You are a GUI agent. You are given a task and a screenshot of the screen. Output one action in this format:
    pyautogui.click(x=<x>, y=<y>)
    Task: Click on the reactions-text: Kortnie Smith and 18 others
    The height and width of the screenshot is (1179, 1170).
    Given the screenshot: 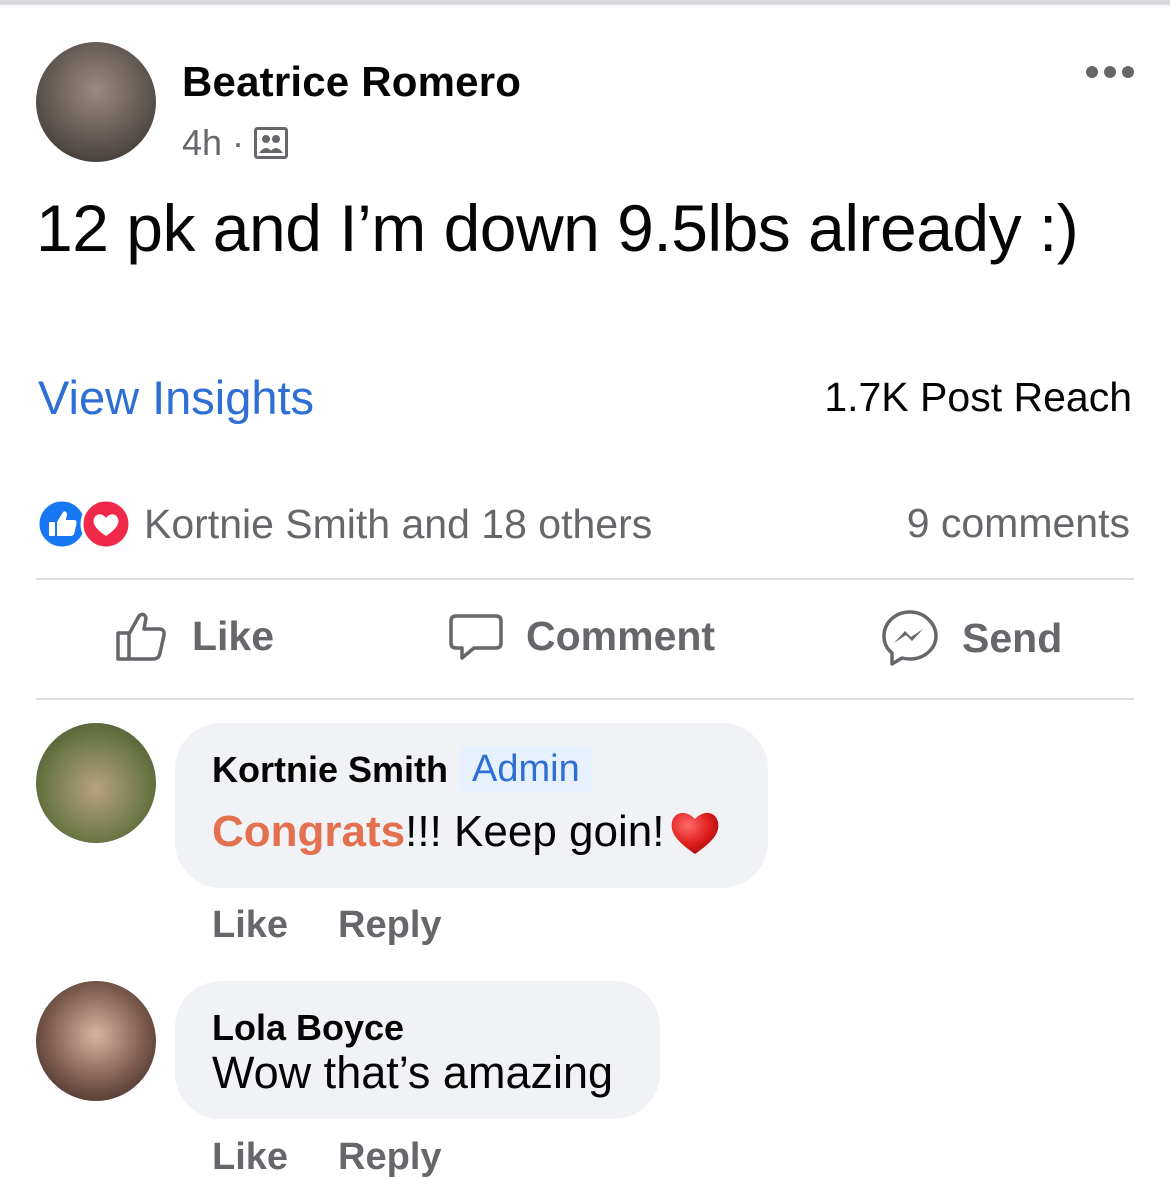 What is the action you would take?
    pyautogui.click(x=398, y=524)
    